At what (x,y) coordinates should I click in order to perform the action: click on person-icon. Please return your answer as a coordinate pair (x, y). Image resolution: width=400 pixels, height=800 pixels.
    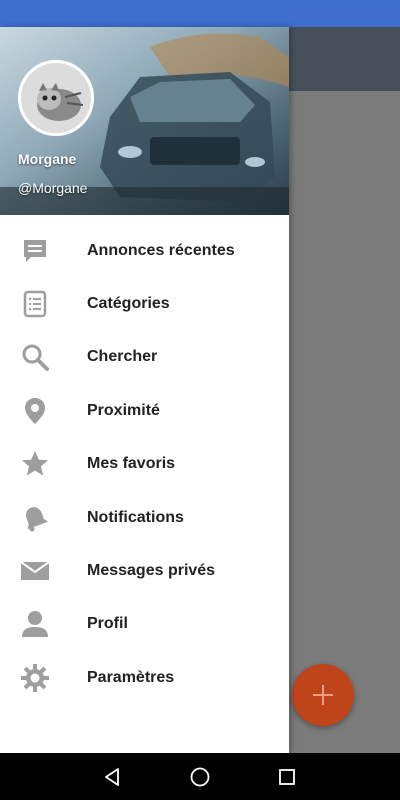
    Looking at the image, I should click on (43, 624).